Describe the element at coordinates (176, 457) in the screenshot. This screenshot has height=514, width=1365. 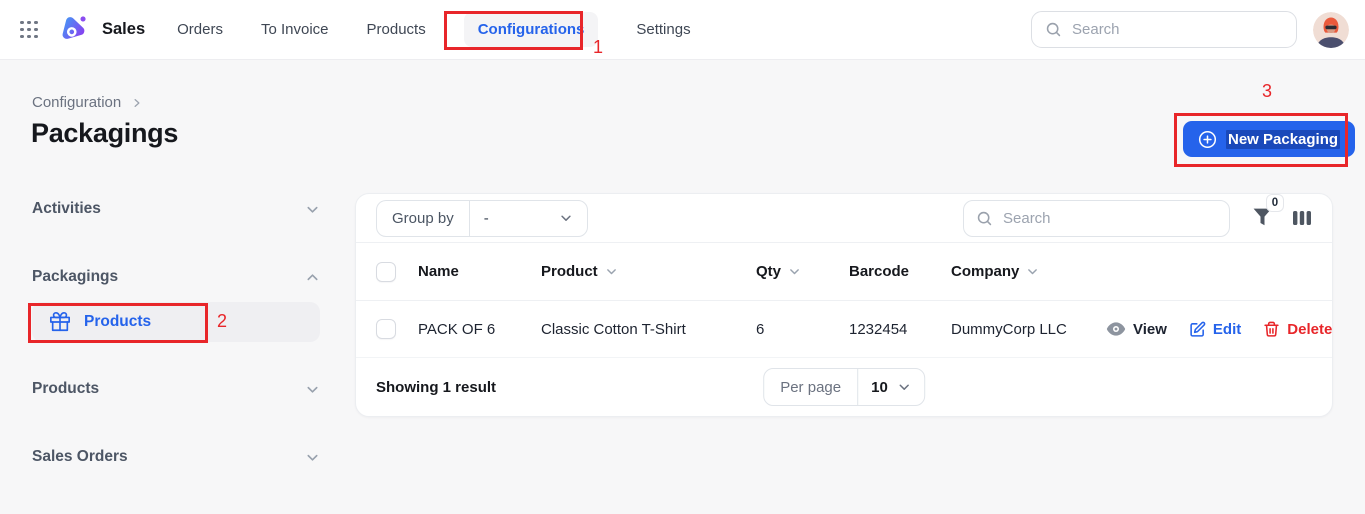
I see `sidebar-section-sales-orders: Sales Orders` at that location.